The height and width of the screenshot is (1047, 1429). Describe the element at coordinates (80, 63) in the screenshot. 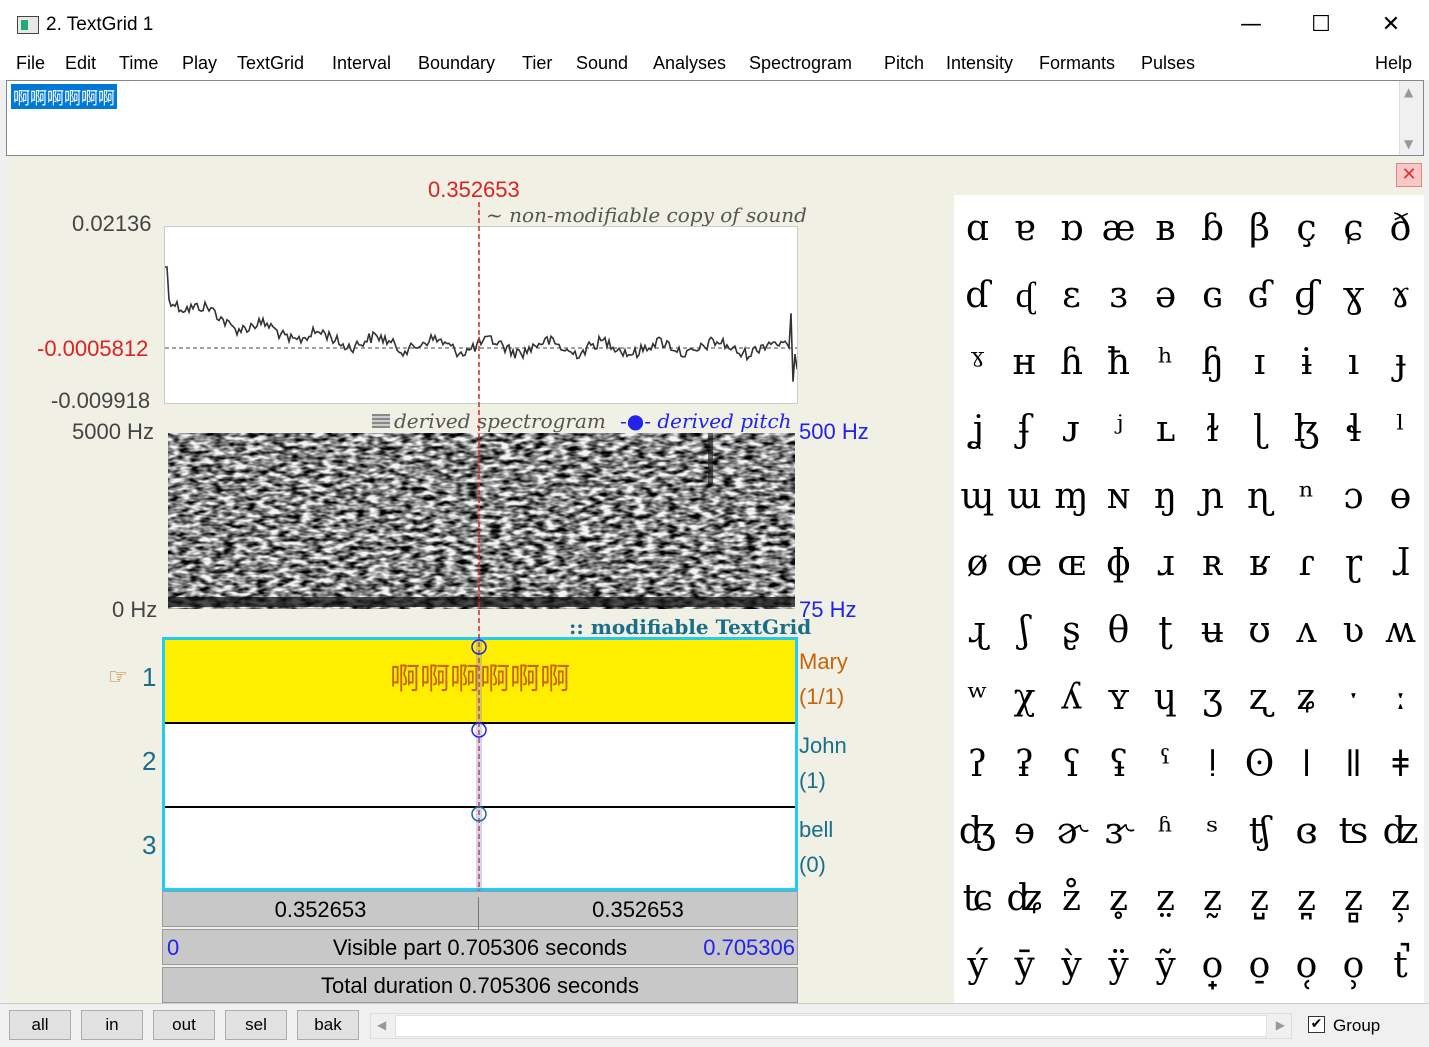

I see `menu-edit: Edit` at that location.